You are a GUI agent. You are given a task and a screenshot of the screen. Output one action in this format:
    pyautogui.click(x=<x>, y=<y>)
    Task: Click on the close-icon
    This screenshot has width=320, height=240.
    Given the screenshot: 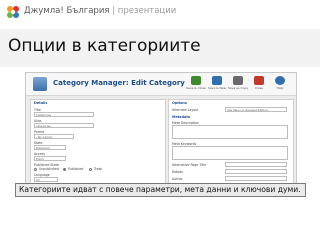 What is the action you would take?
    pyautogui.click(x=259, y=80)
    